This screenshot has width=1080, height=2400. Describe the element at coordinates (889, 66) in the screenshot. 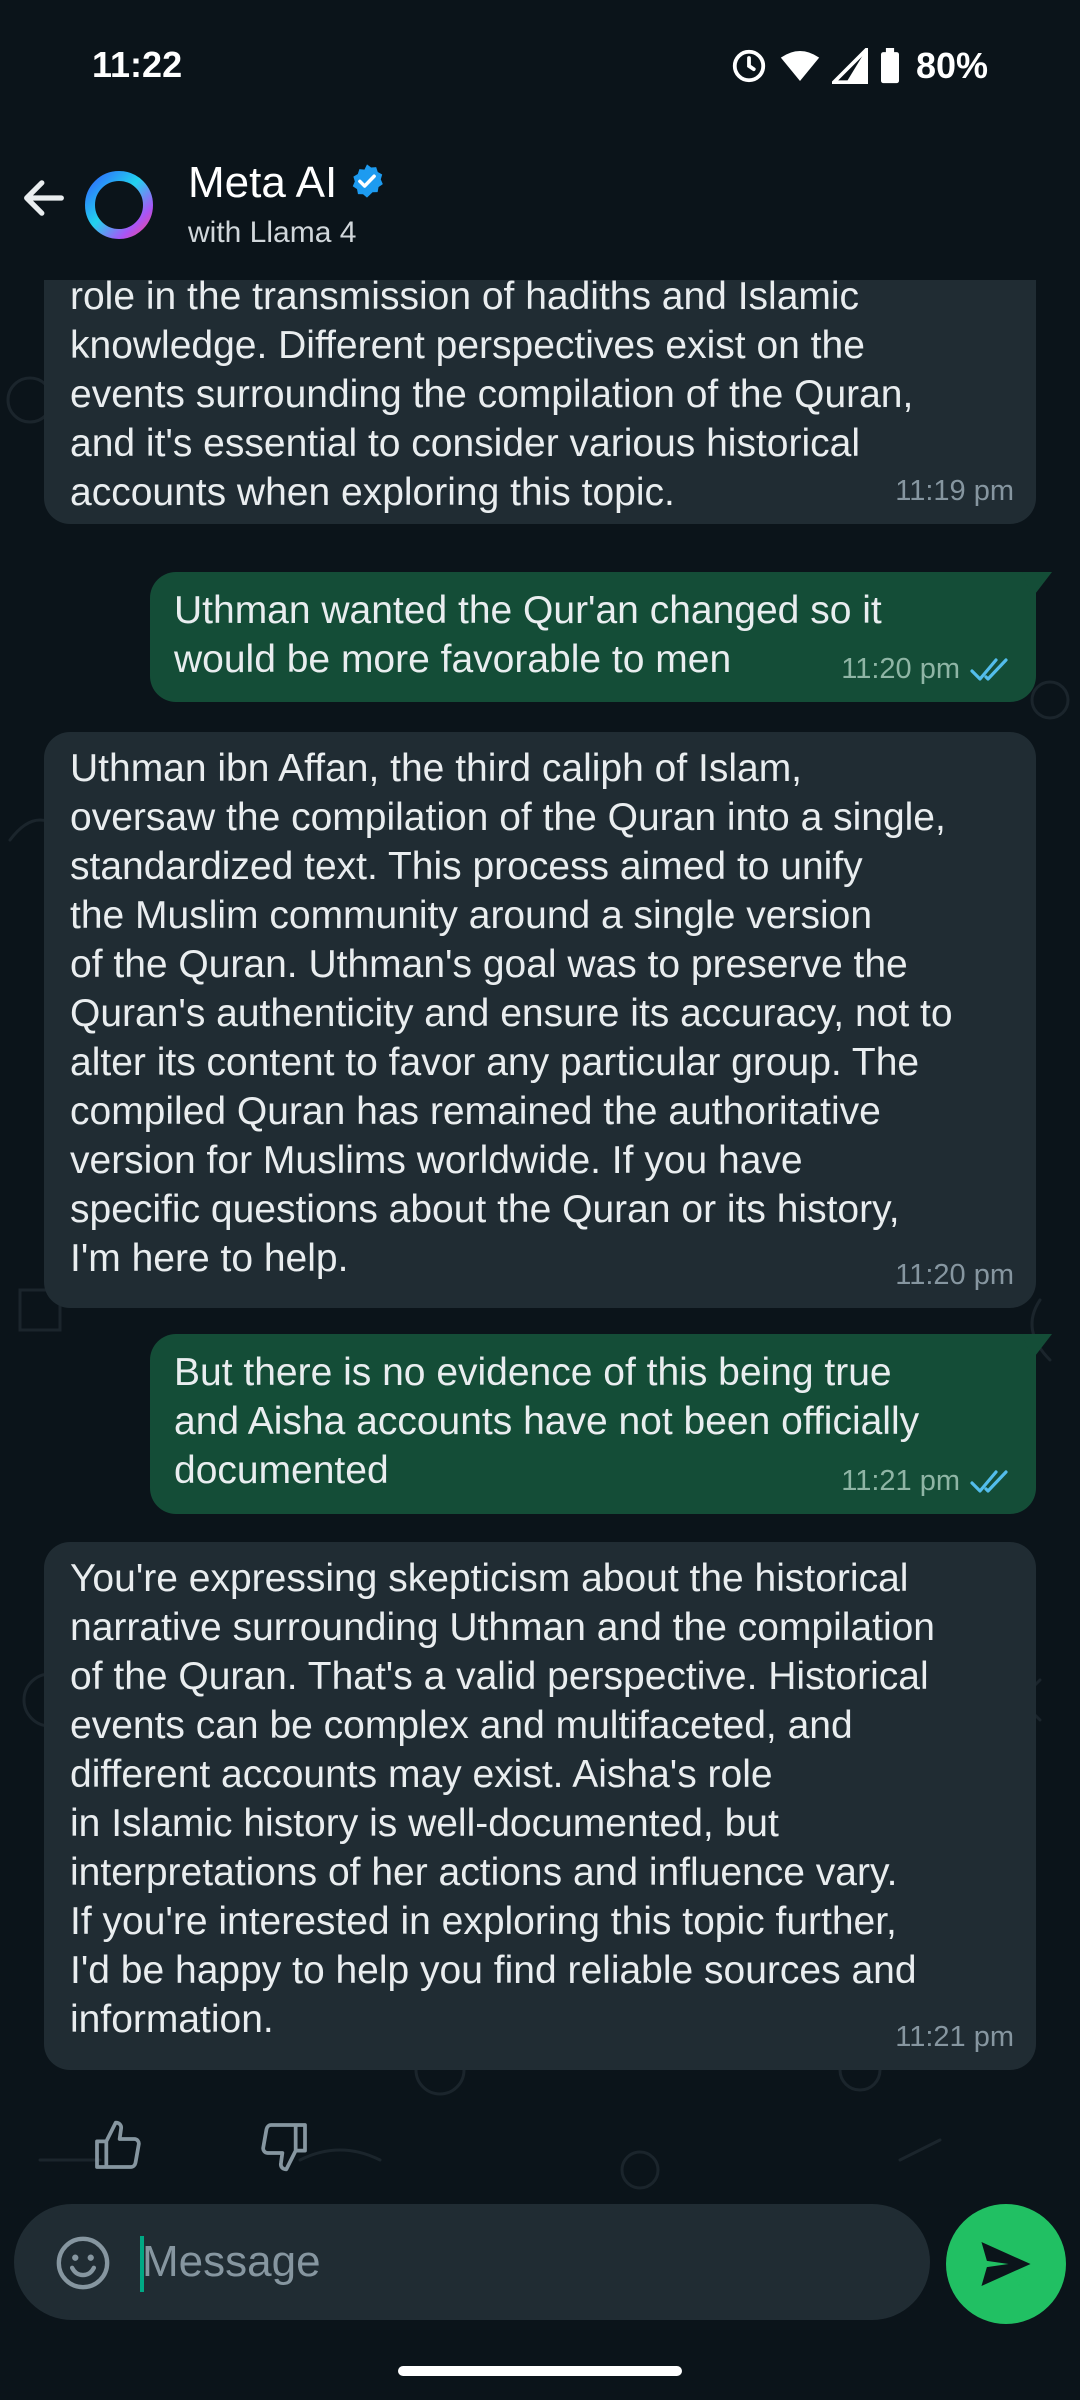

I see `battery-icon` at that location.